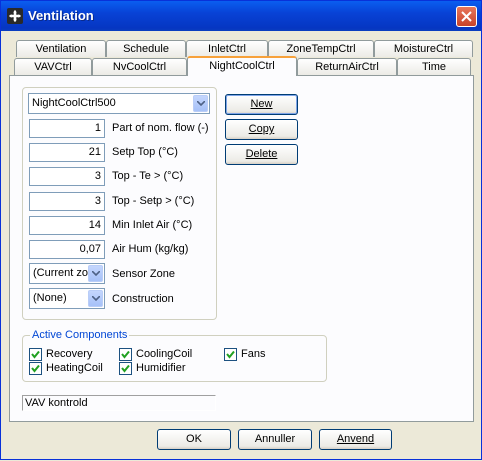 Image resolution: width=482 pixels, height=461 pixels. I want to click on top-setp-input: 3, so click(67, 201).